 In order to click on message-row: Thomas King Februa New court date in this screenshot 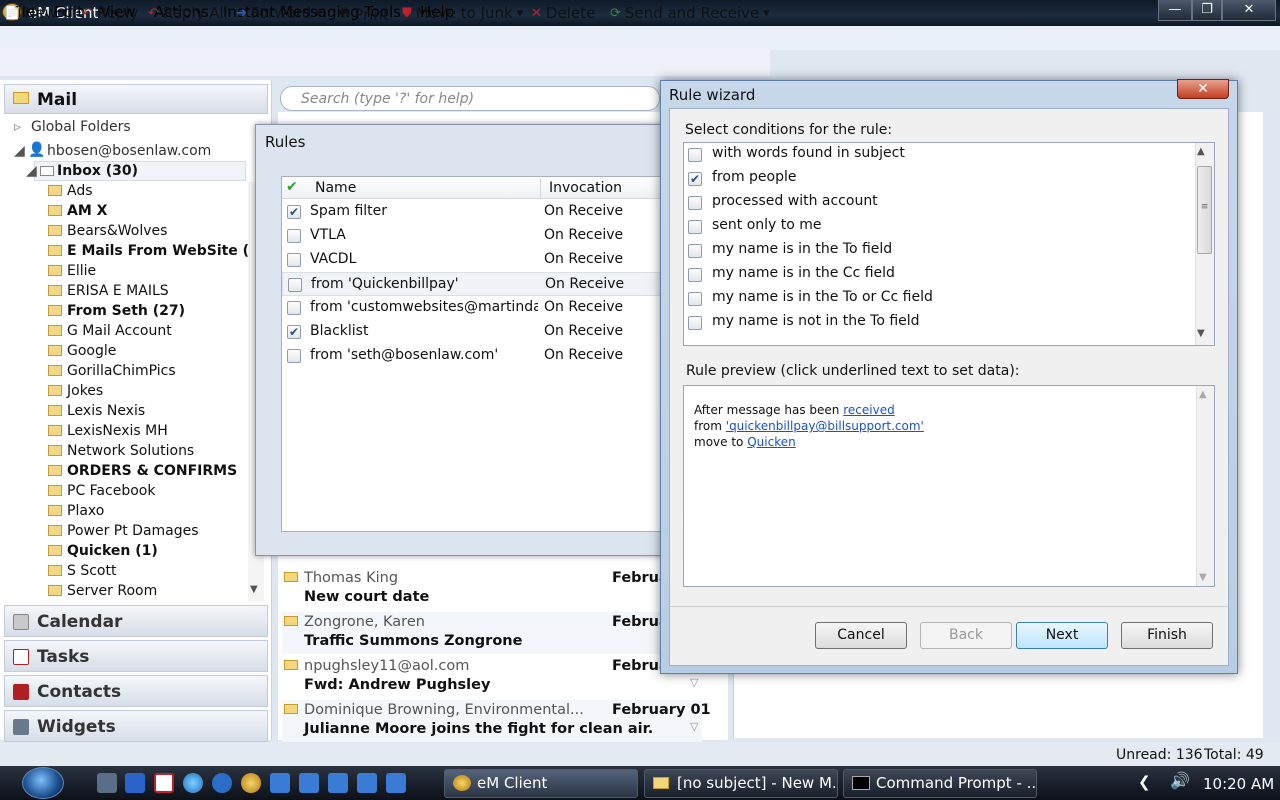, I will do `click(492, 589)`.